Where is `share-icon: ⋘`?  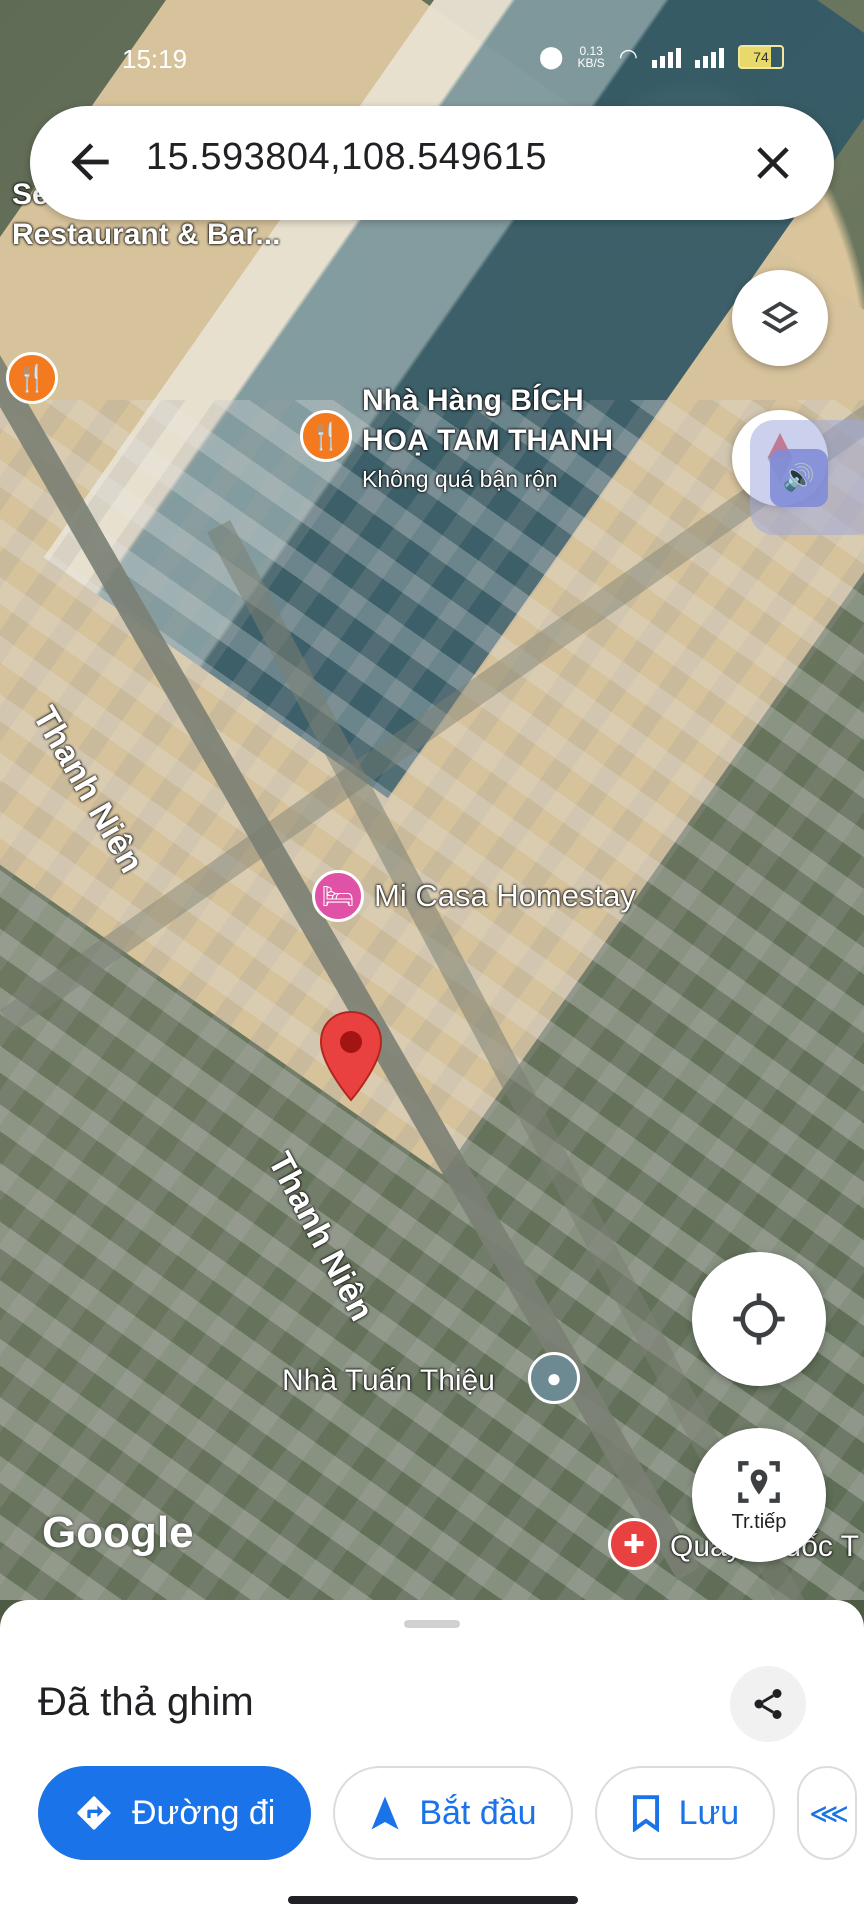
share-icon: ⋘ is located at coordinates (829, 1813).